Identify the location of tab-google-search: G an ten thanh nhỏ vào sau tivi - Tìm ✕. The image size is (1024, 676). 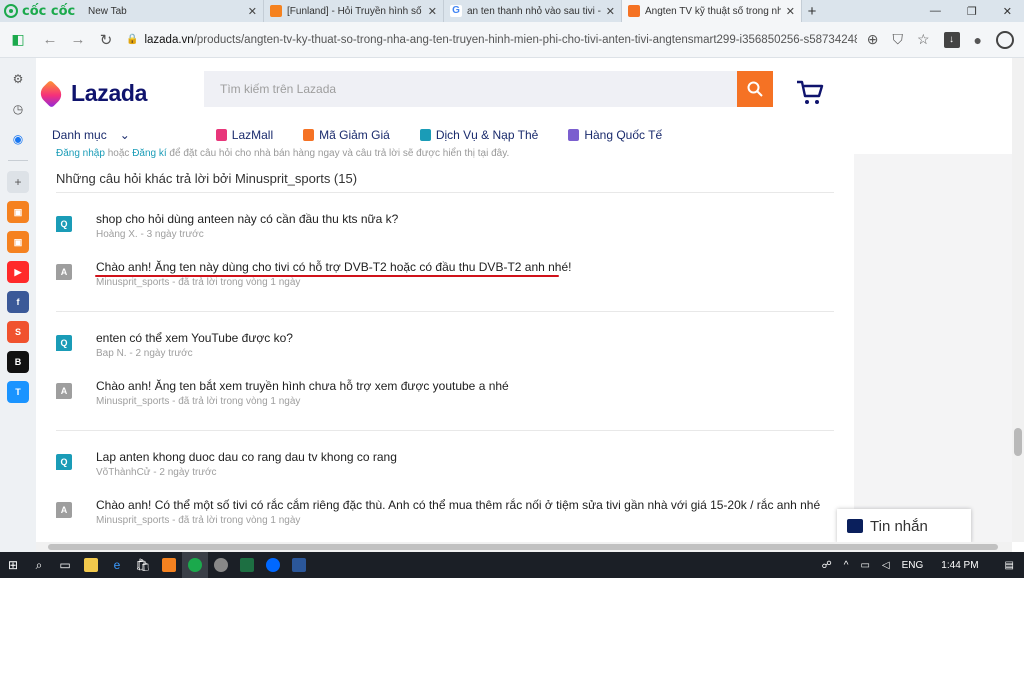
(533, 11).